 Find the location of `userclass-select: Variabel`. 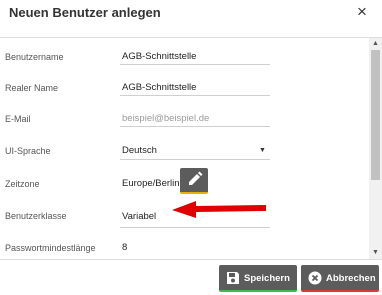

userclass-select: Variabel is located at coordinates (139, 216).